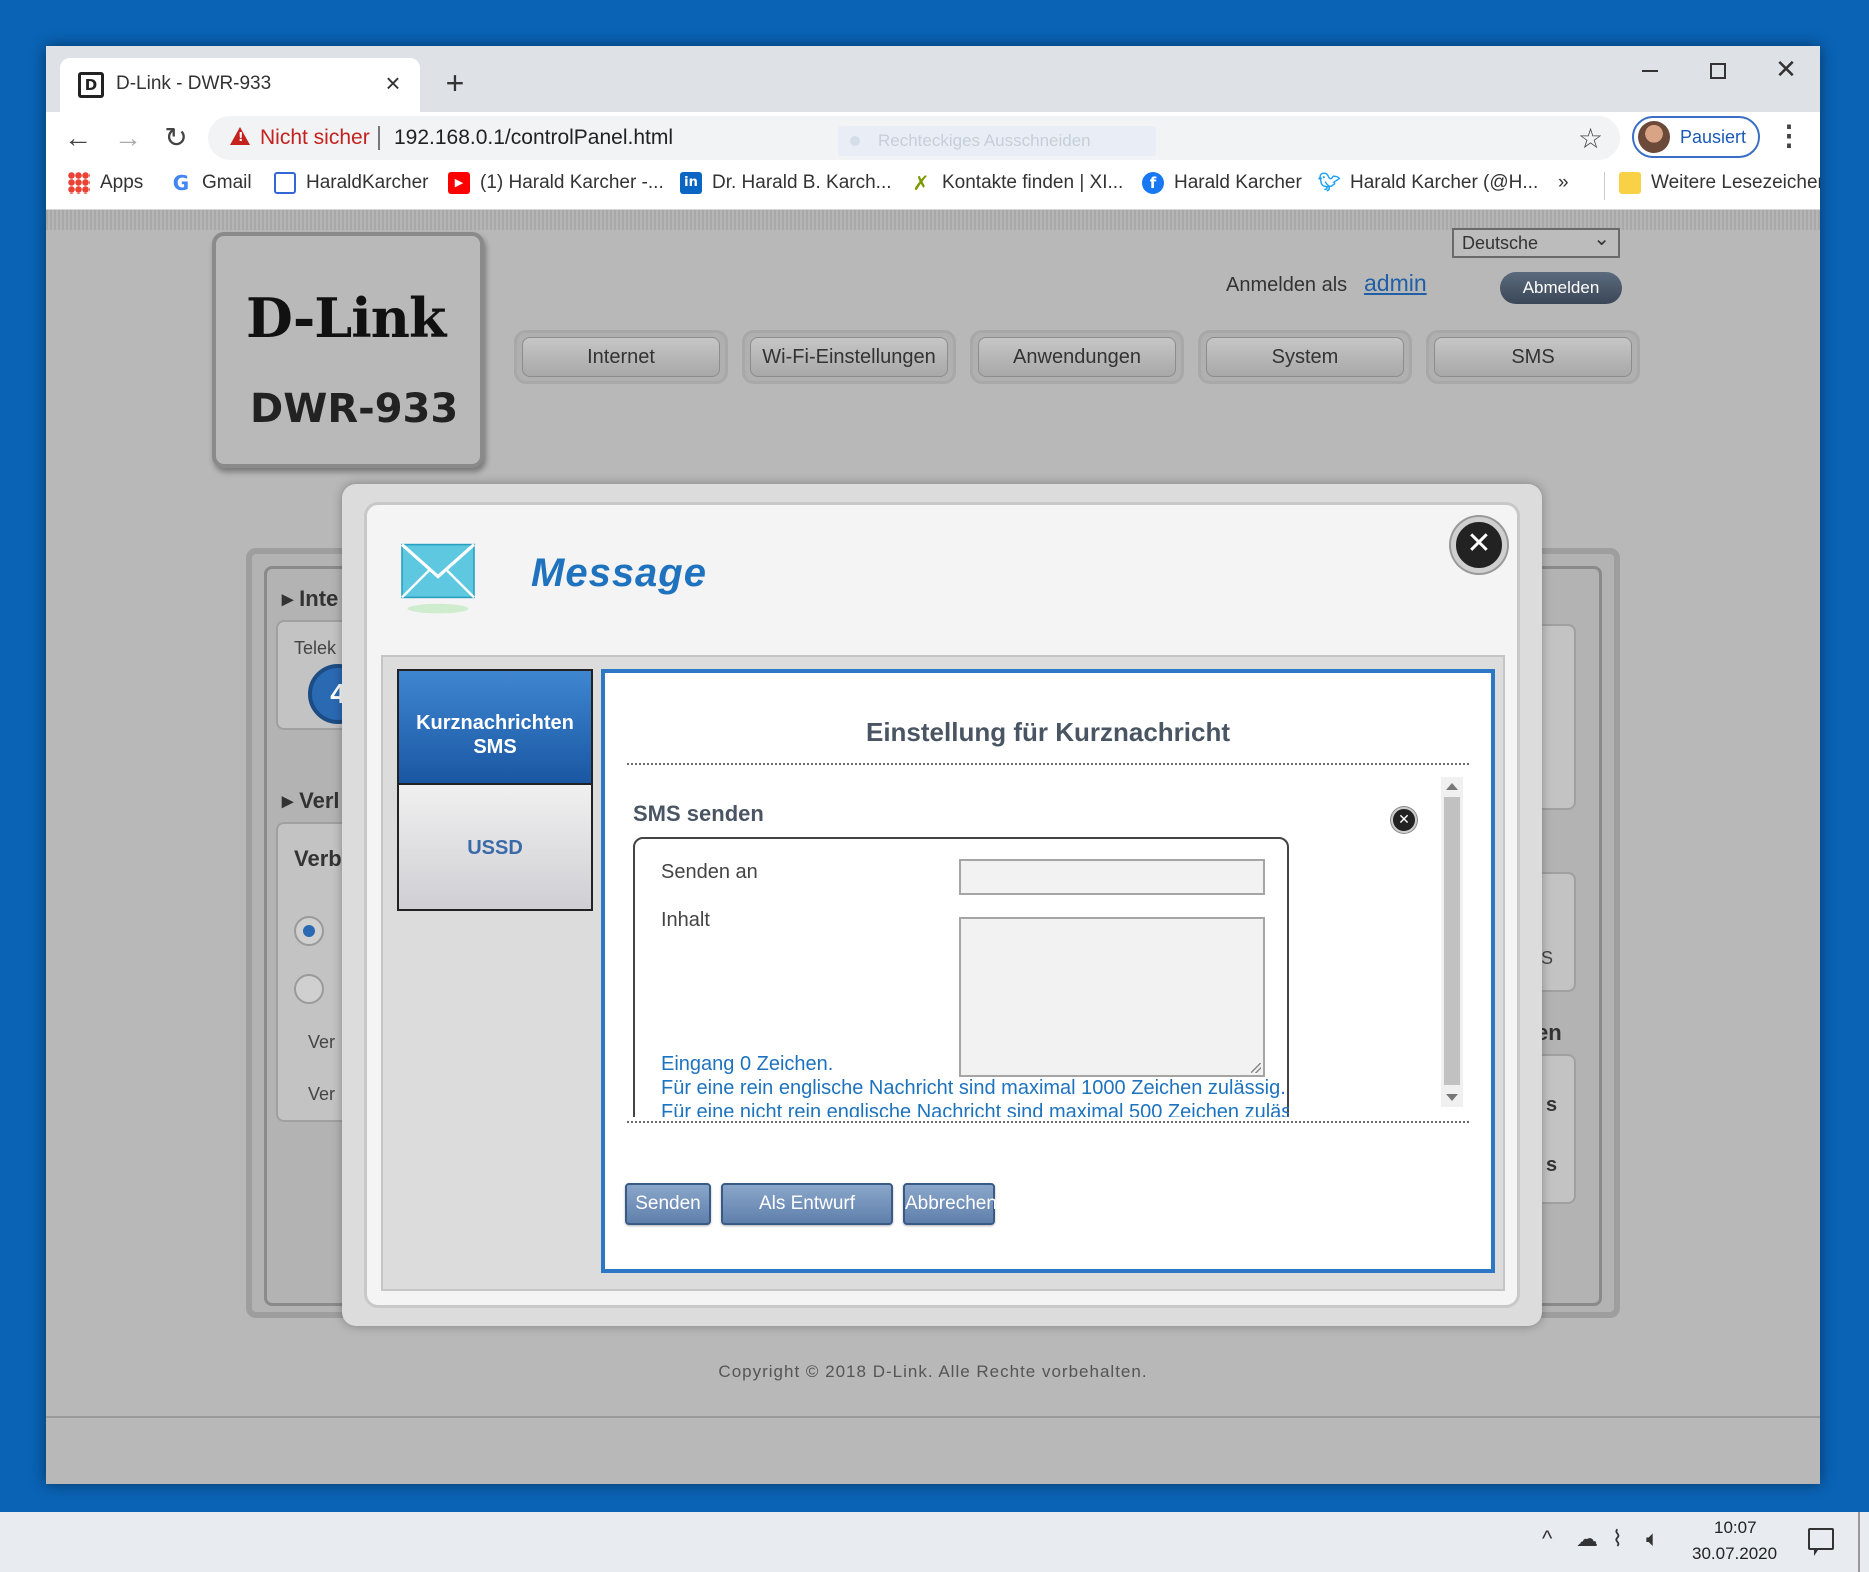  Describe the element at coordinates (1536, 242) in the screenshot. I see `language-select: Deutsche` at that location.